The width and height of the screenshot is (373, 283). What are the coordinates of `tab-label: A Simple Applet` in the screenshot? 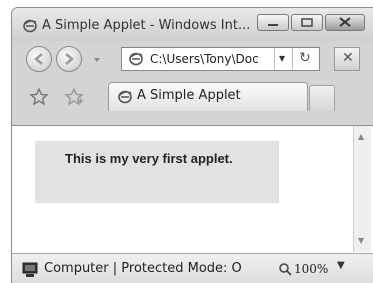 It's located at (189, 95).